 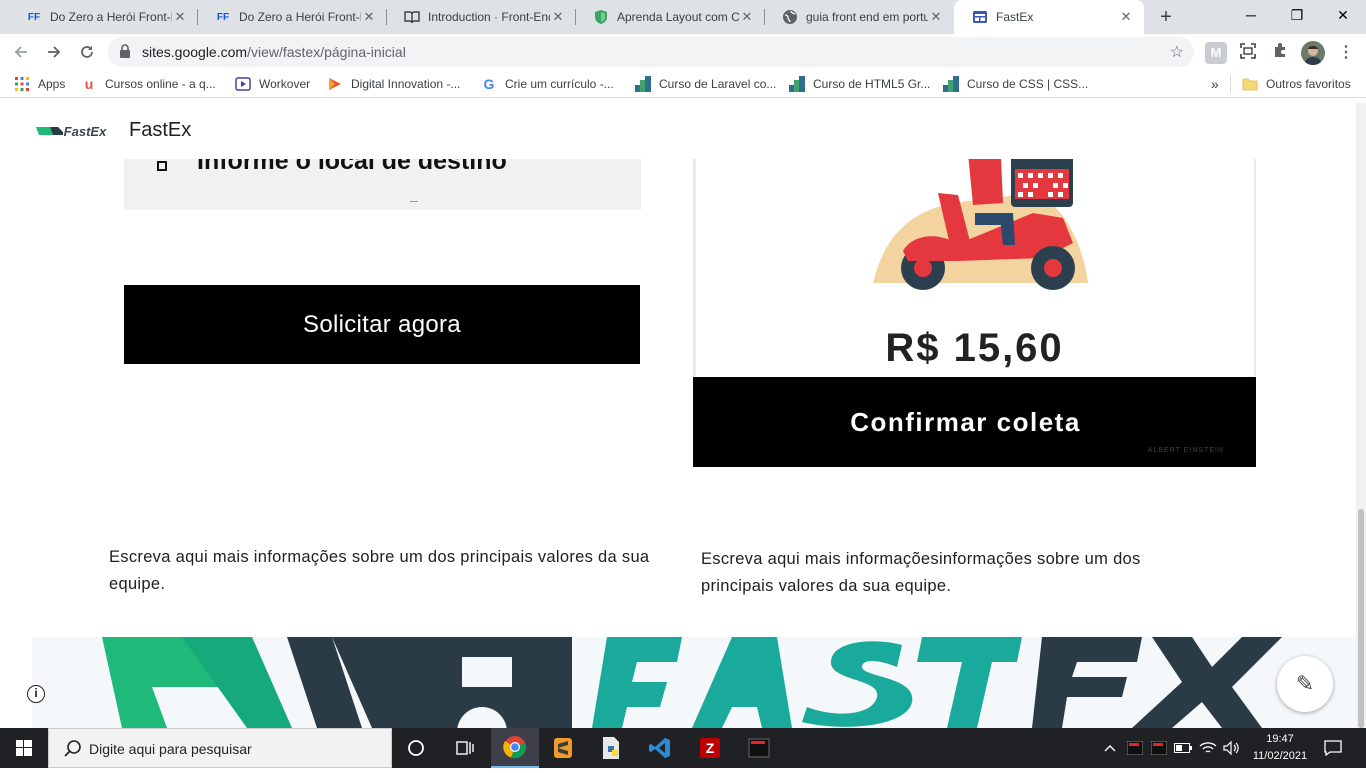 What do you see at coordinates (36, 694) in the screenshot?
I see `info-icon: i` at bounding box center [36, 694].